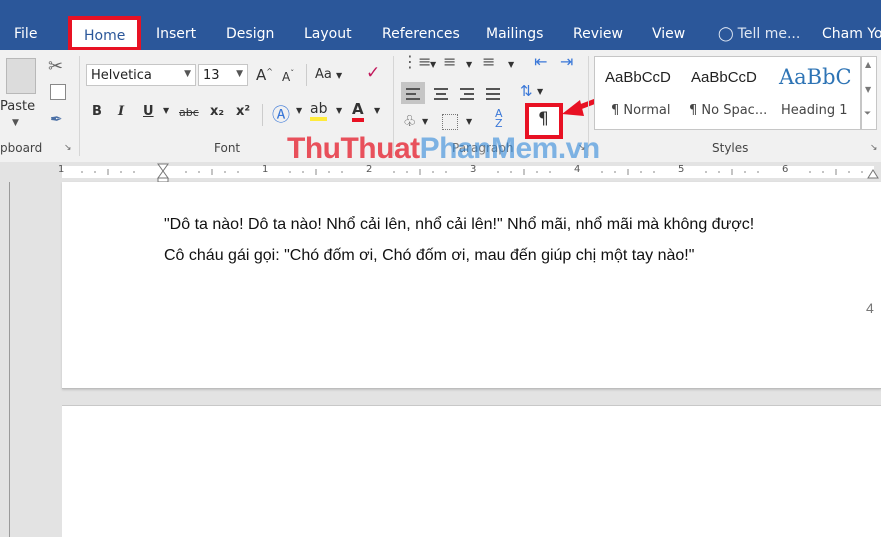  I want to click on text-effects-icon: Ⓐ, so click(281, 114).